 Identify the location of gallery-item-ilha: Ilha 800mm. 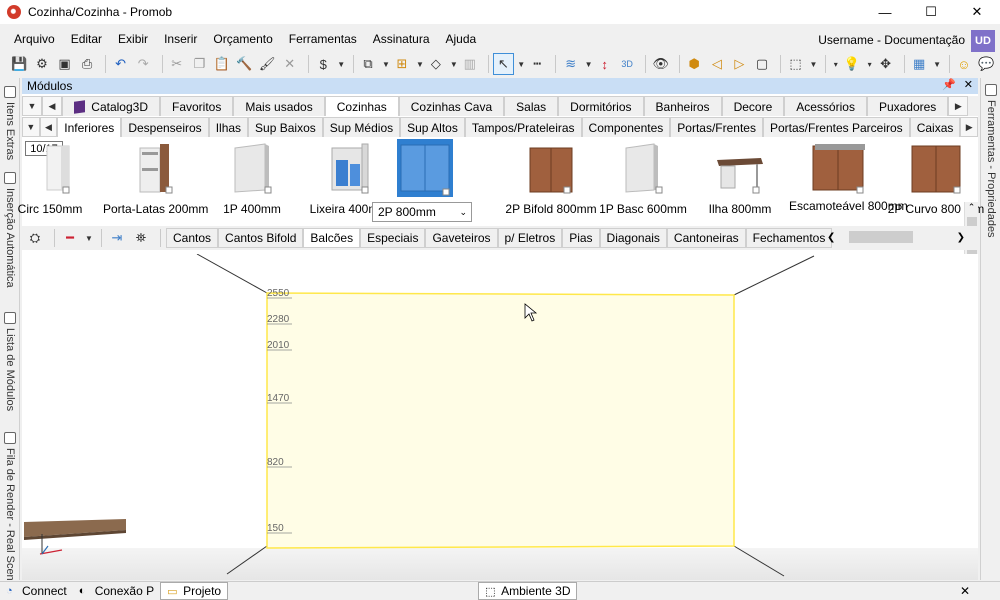
(740, 178).